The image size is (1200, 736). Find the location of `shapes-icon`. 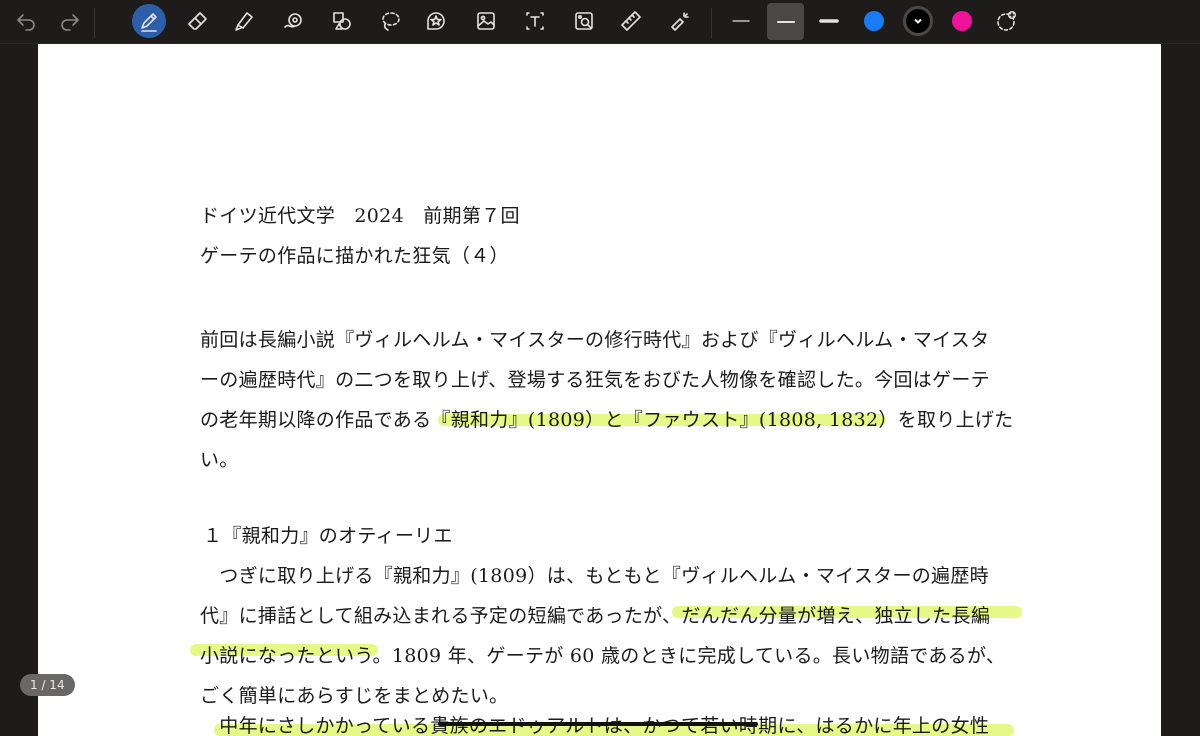

shapes-icon is located at coordinates (342, 21).